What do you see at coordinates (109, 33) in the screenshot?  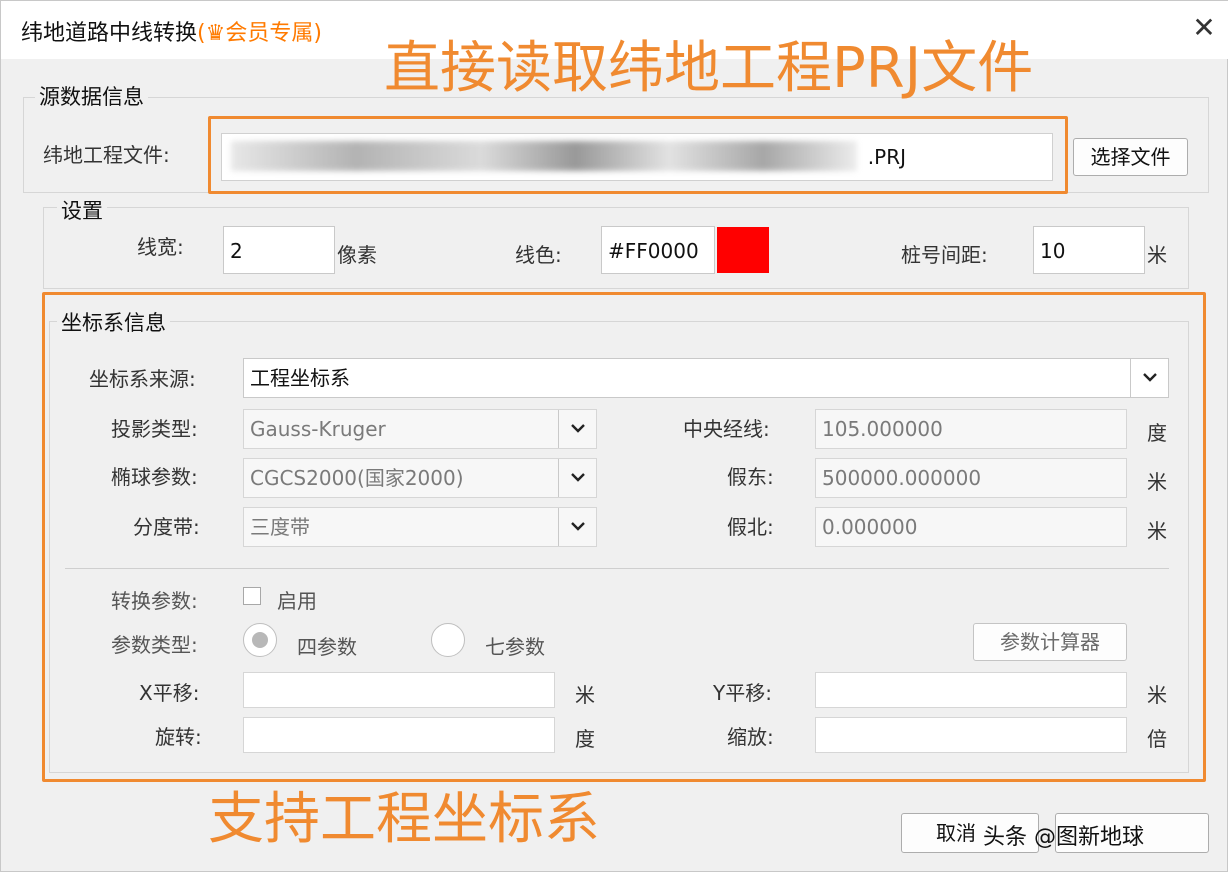 I see `window-title-text: 纬地道路中线转换` at bounding box center [109, 33].